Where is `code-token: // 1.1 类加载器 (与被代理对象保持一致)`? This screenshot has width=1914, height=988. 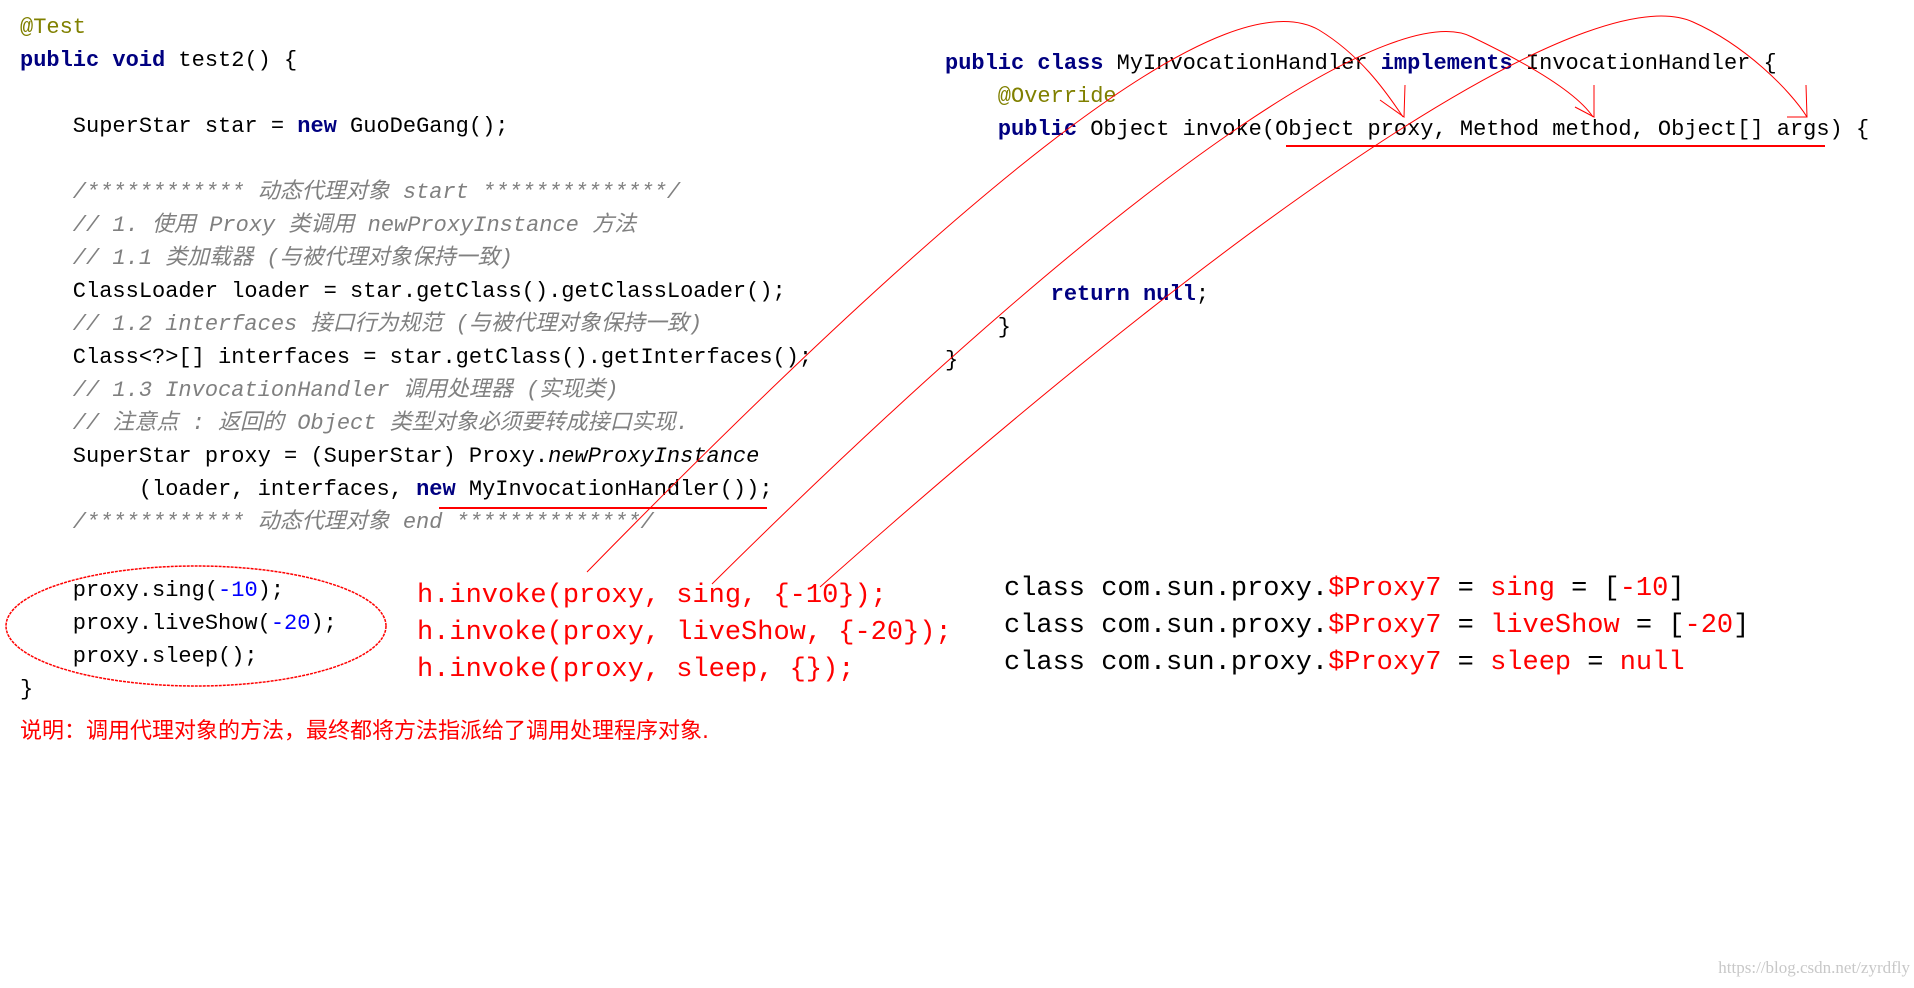 code-token: // 1.1 类加载器 (与被代理对象保持一致) is located at coordinates (266, 258).